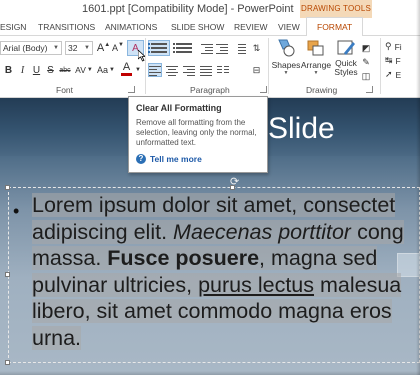 The image size is (420, 375). What do you see at coordinates (103, 231) in the screenshot?
I see `body-text-run: adipiscing elit.` at bounding box center [103, 231].